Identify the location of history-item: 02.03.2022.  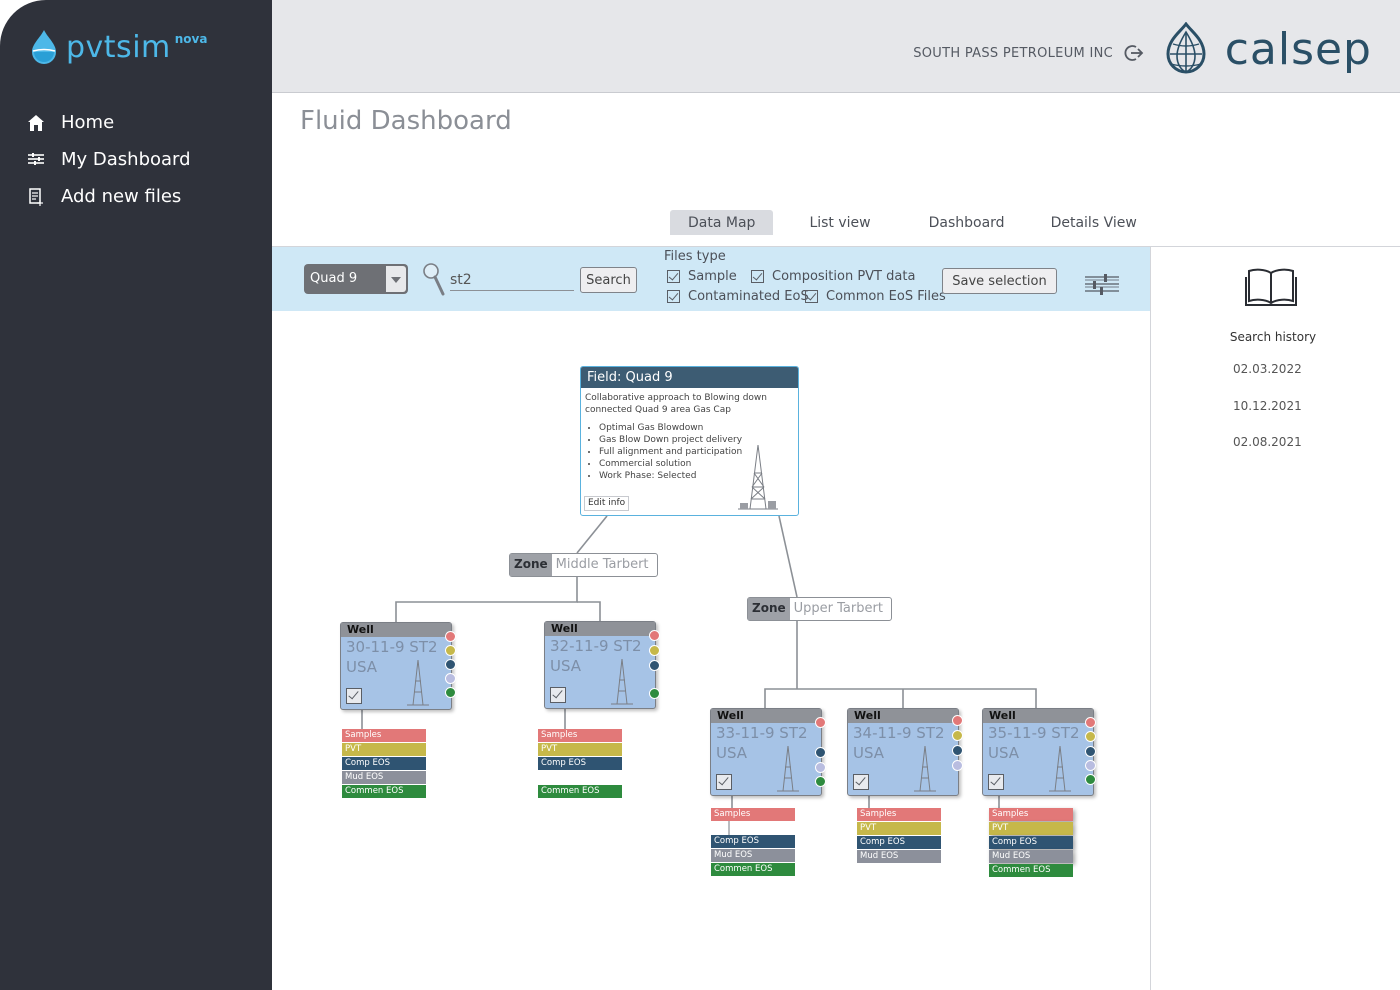
(1267, 369).